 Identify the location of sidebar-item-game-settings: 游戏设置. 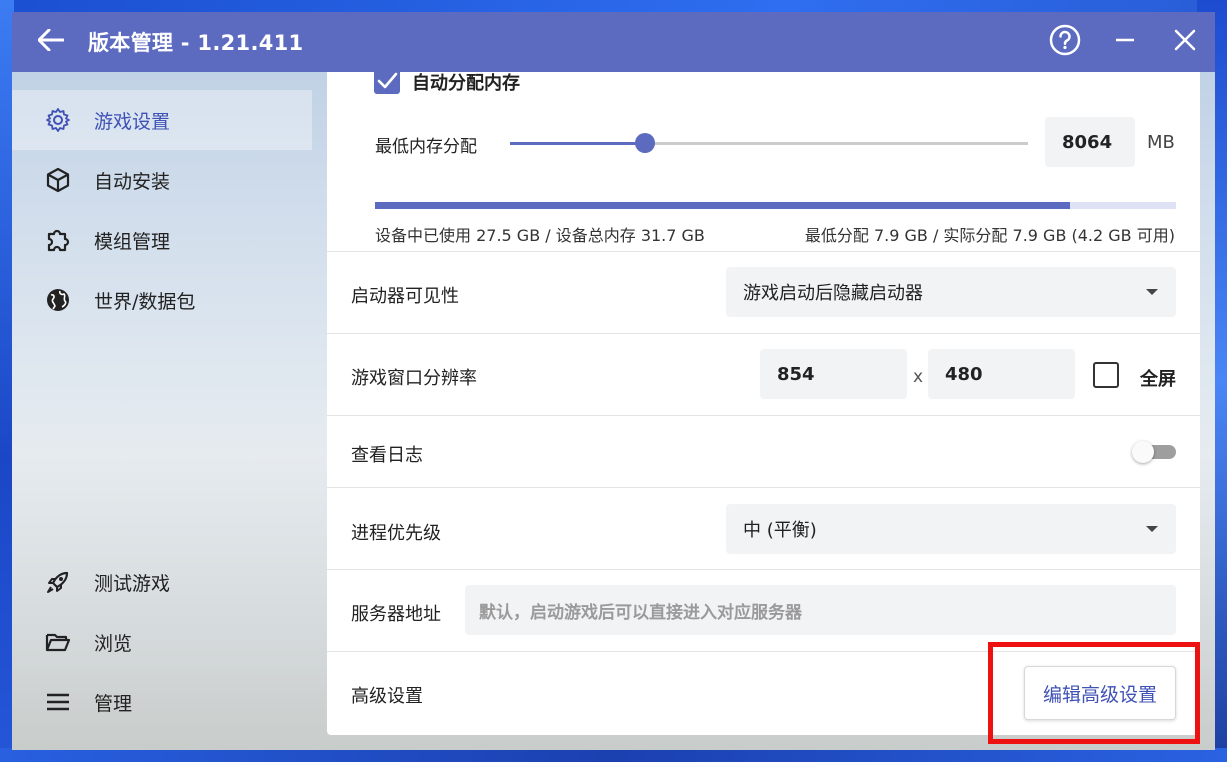
(162, 120).